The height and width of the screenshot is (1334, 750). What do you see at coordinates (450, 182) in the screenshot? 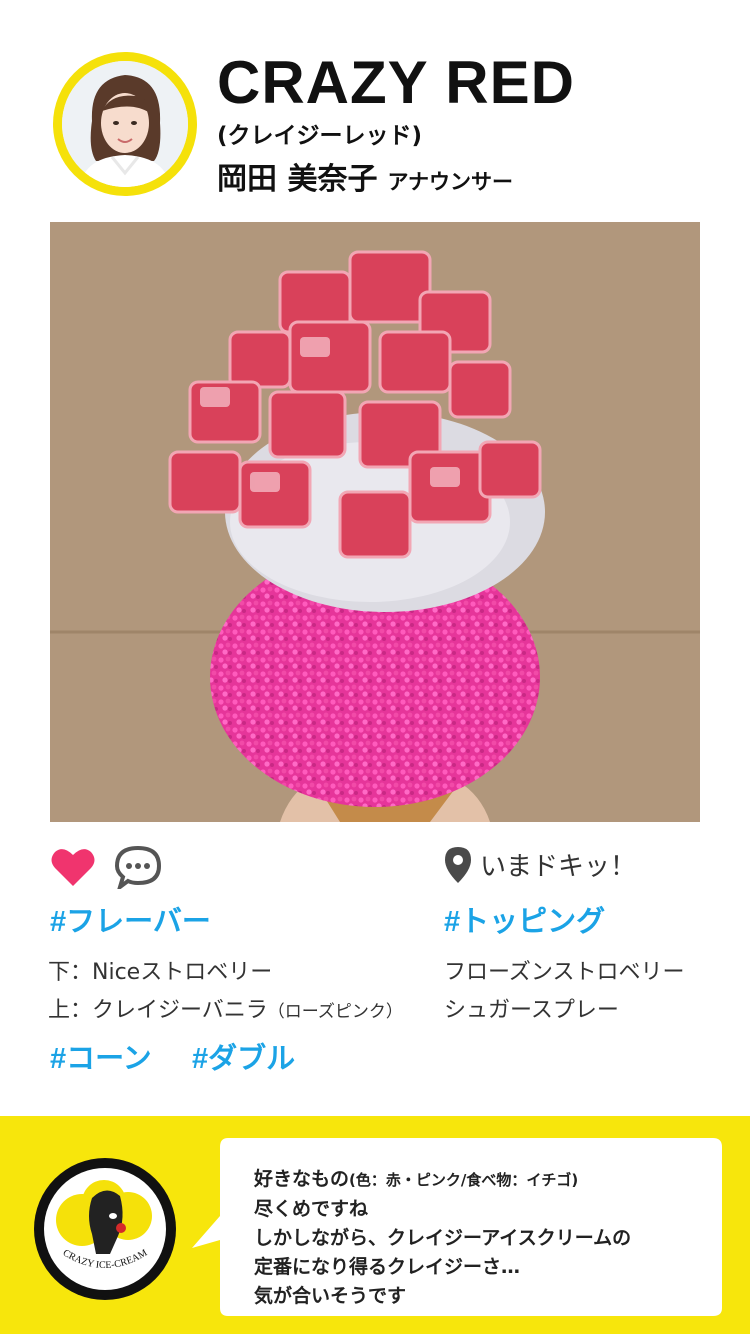
I see `announcer-role: アナウンサー` at bounding box center [450, 182].